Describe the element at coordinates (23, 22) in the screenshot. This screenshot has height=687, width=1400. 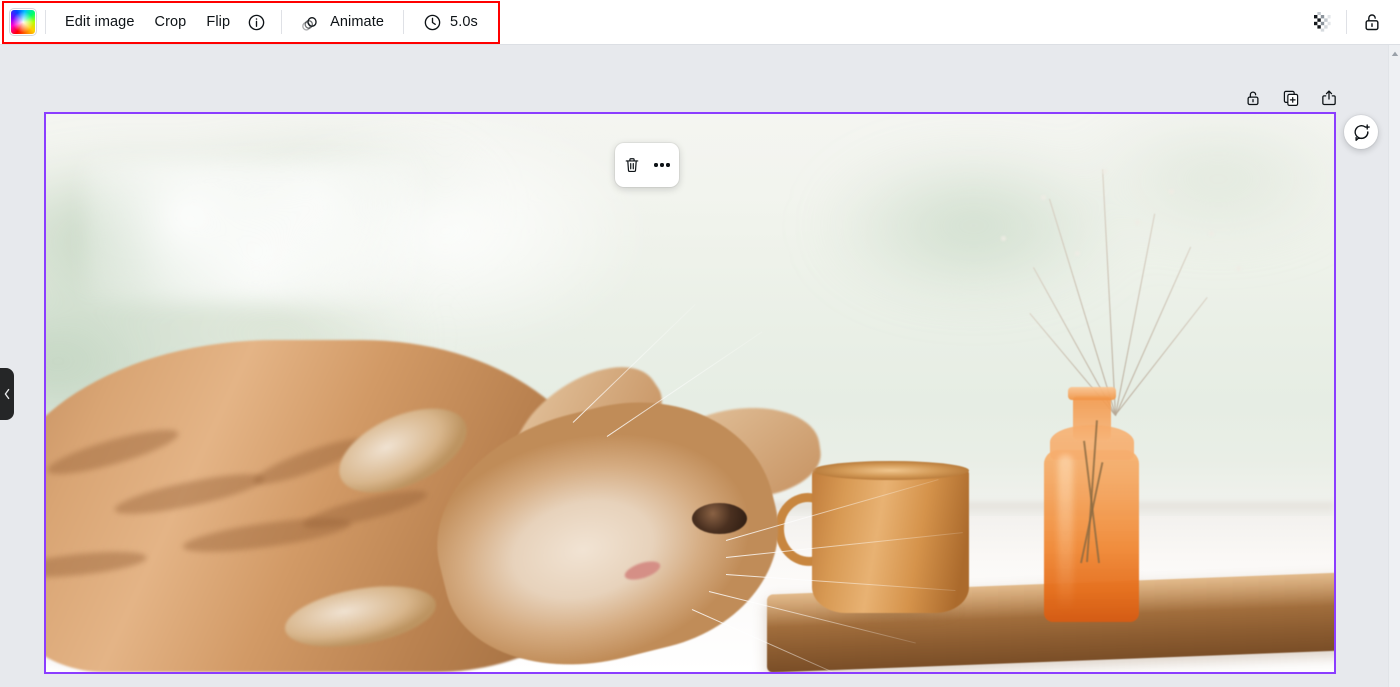
I see `image-color-swatch` at that location.